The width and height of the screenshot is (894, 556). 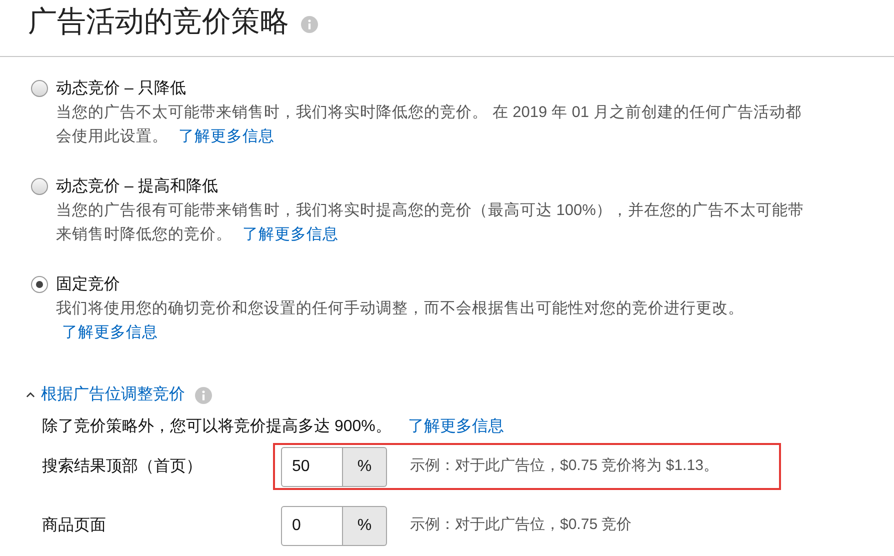 I want to click on percent-input: 50, so click(x=312, y=466).